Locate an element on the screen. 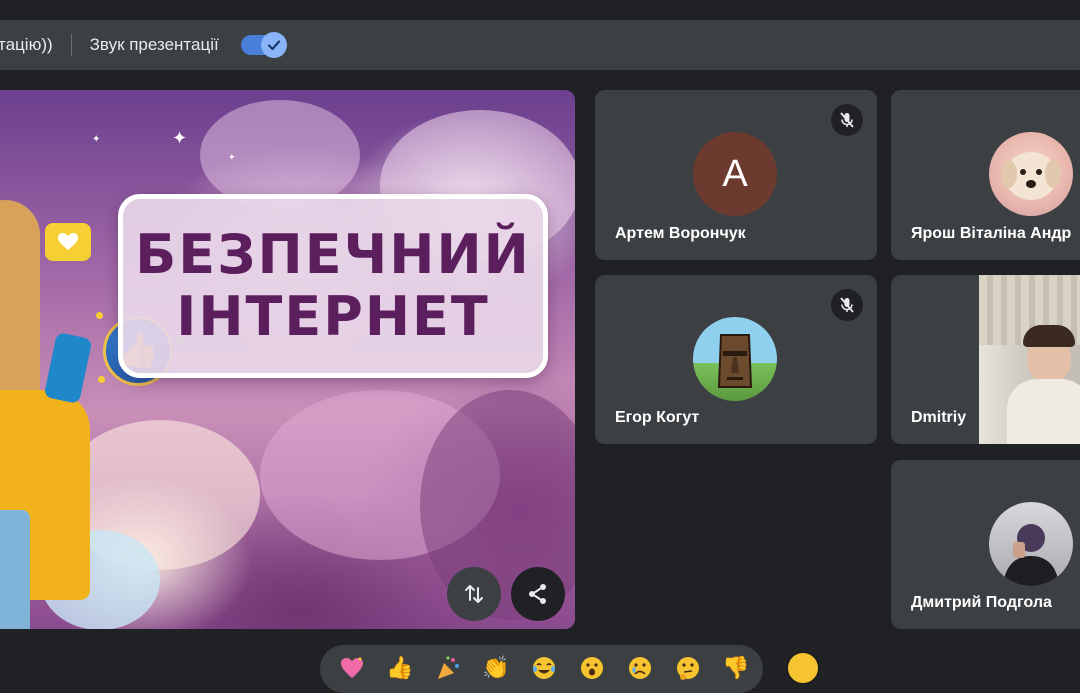 This screenshot has width=1080, height=693. slide-title-line2: ІНТЕРНЕТ is located at coordinates (333, 316).